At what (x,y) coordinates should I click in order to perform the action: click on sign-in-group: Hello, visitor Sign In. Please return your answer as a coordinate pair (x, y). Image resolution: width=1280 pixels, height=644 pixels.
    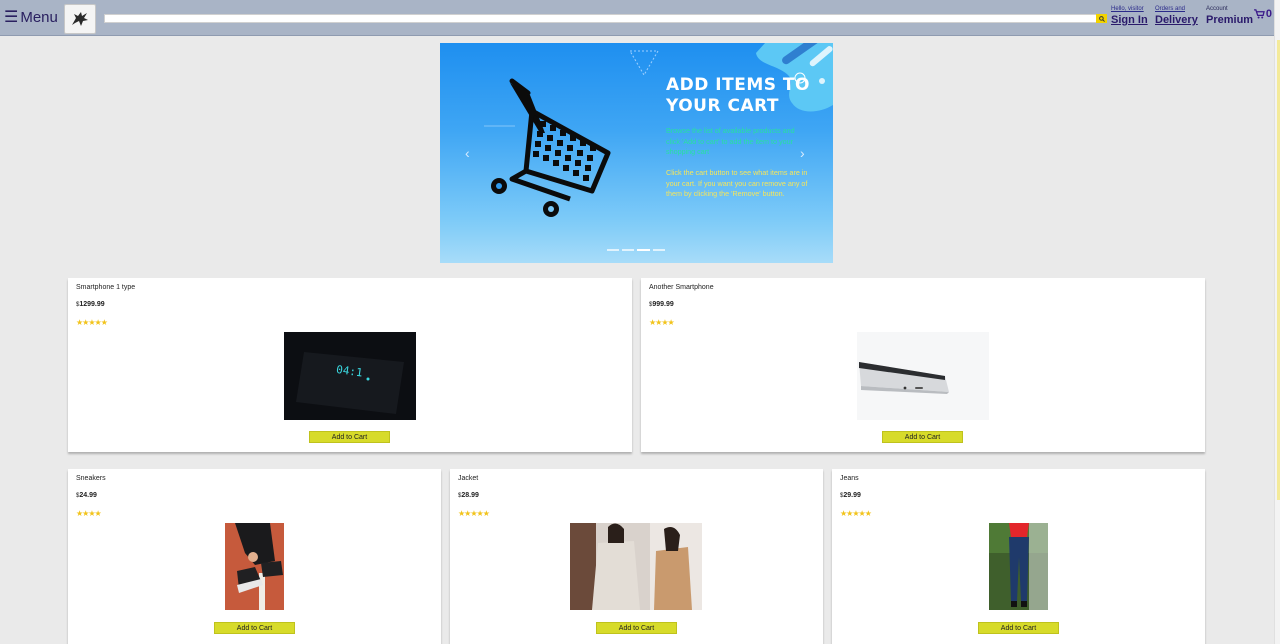
    Looking at the image, I should click on (1129, 16).